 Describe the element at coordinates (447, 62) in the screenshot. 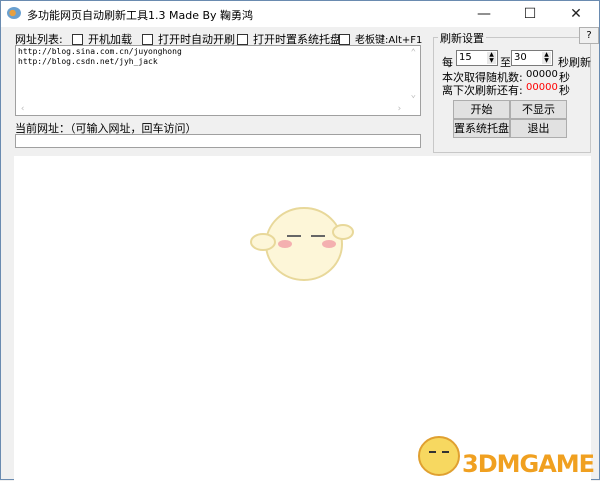

I see `every-label: 每` at that location.